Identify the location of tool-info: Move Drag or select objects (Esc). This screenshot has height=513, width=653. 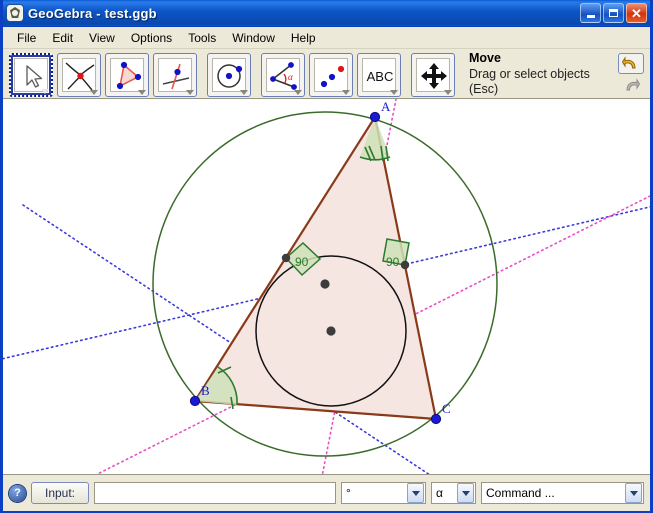
(543, 74).